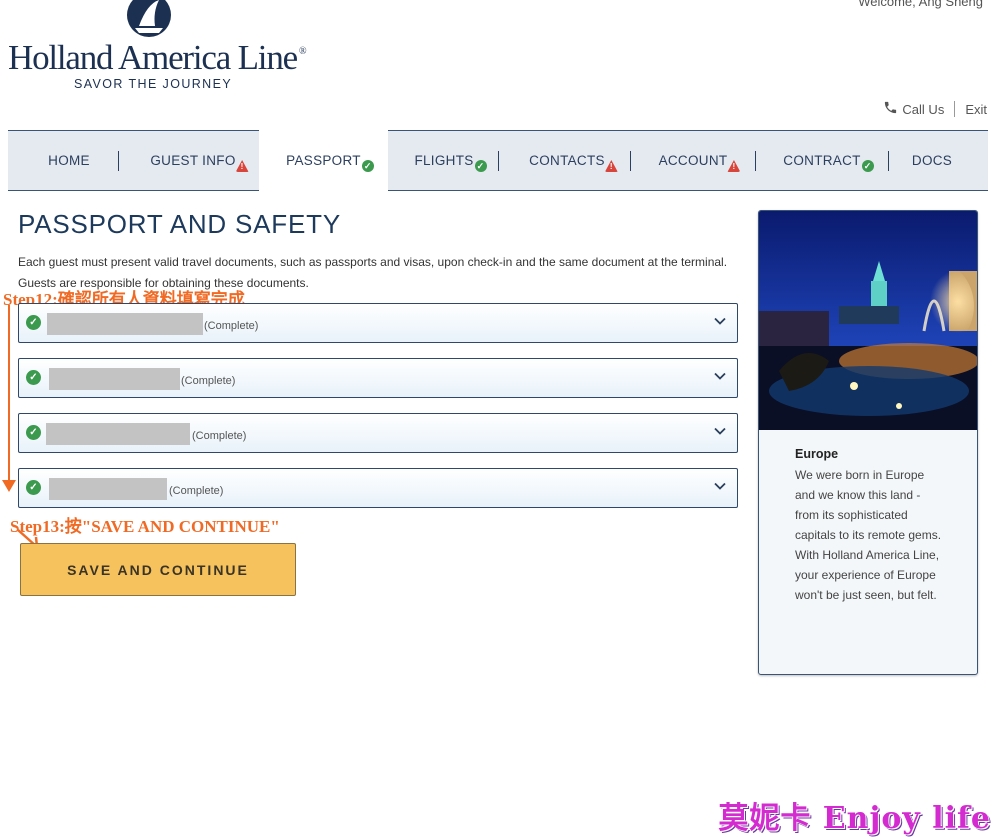 The image size is (997, 837). Describe the element at coordinates (817, 454) in the screenshot. I see `card-title: Europe` at that location.